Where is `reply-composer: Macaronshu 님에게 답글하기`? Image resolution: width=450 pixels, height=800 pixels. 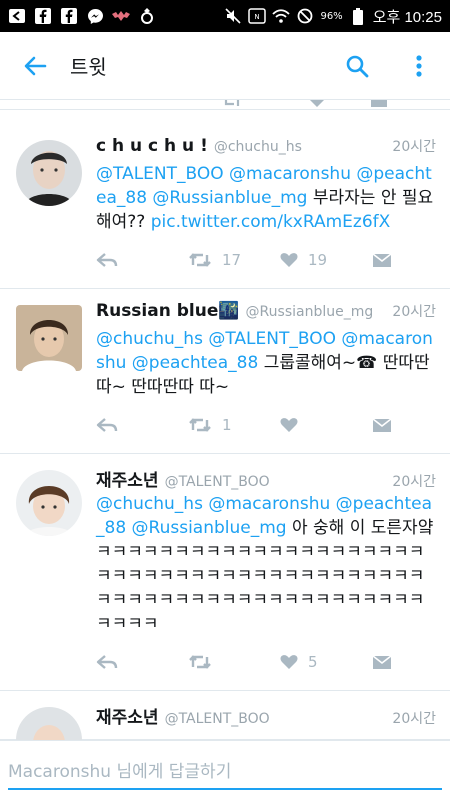
reply-composer: Macaronshu 님에게 답글하기 is located at coordinates (225, 770).